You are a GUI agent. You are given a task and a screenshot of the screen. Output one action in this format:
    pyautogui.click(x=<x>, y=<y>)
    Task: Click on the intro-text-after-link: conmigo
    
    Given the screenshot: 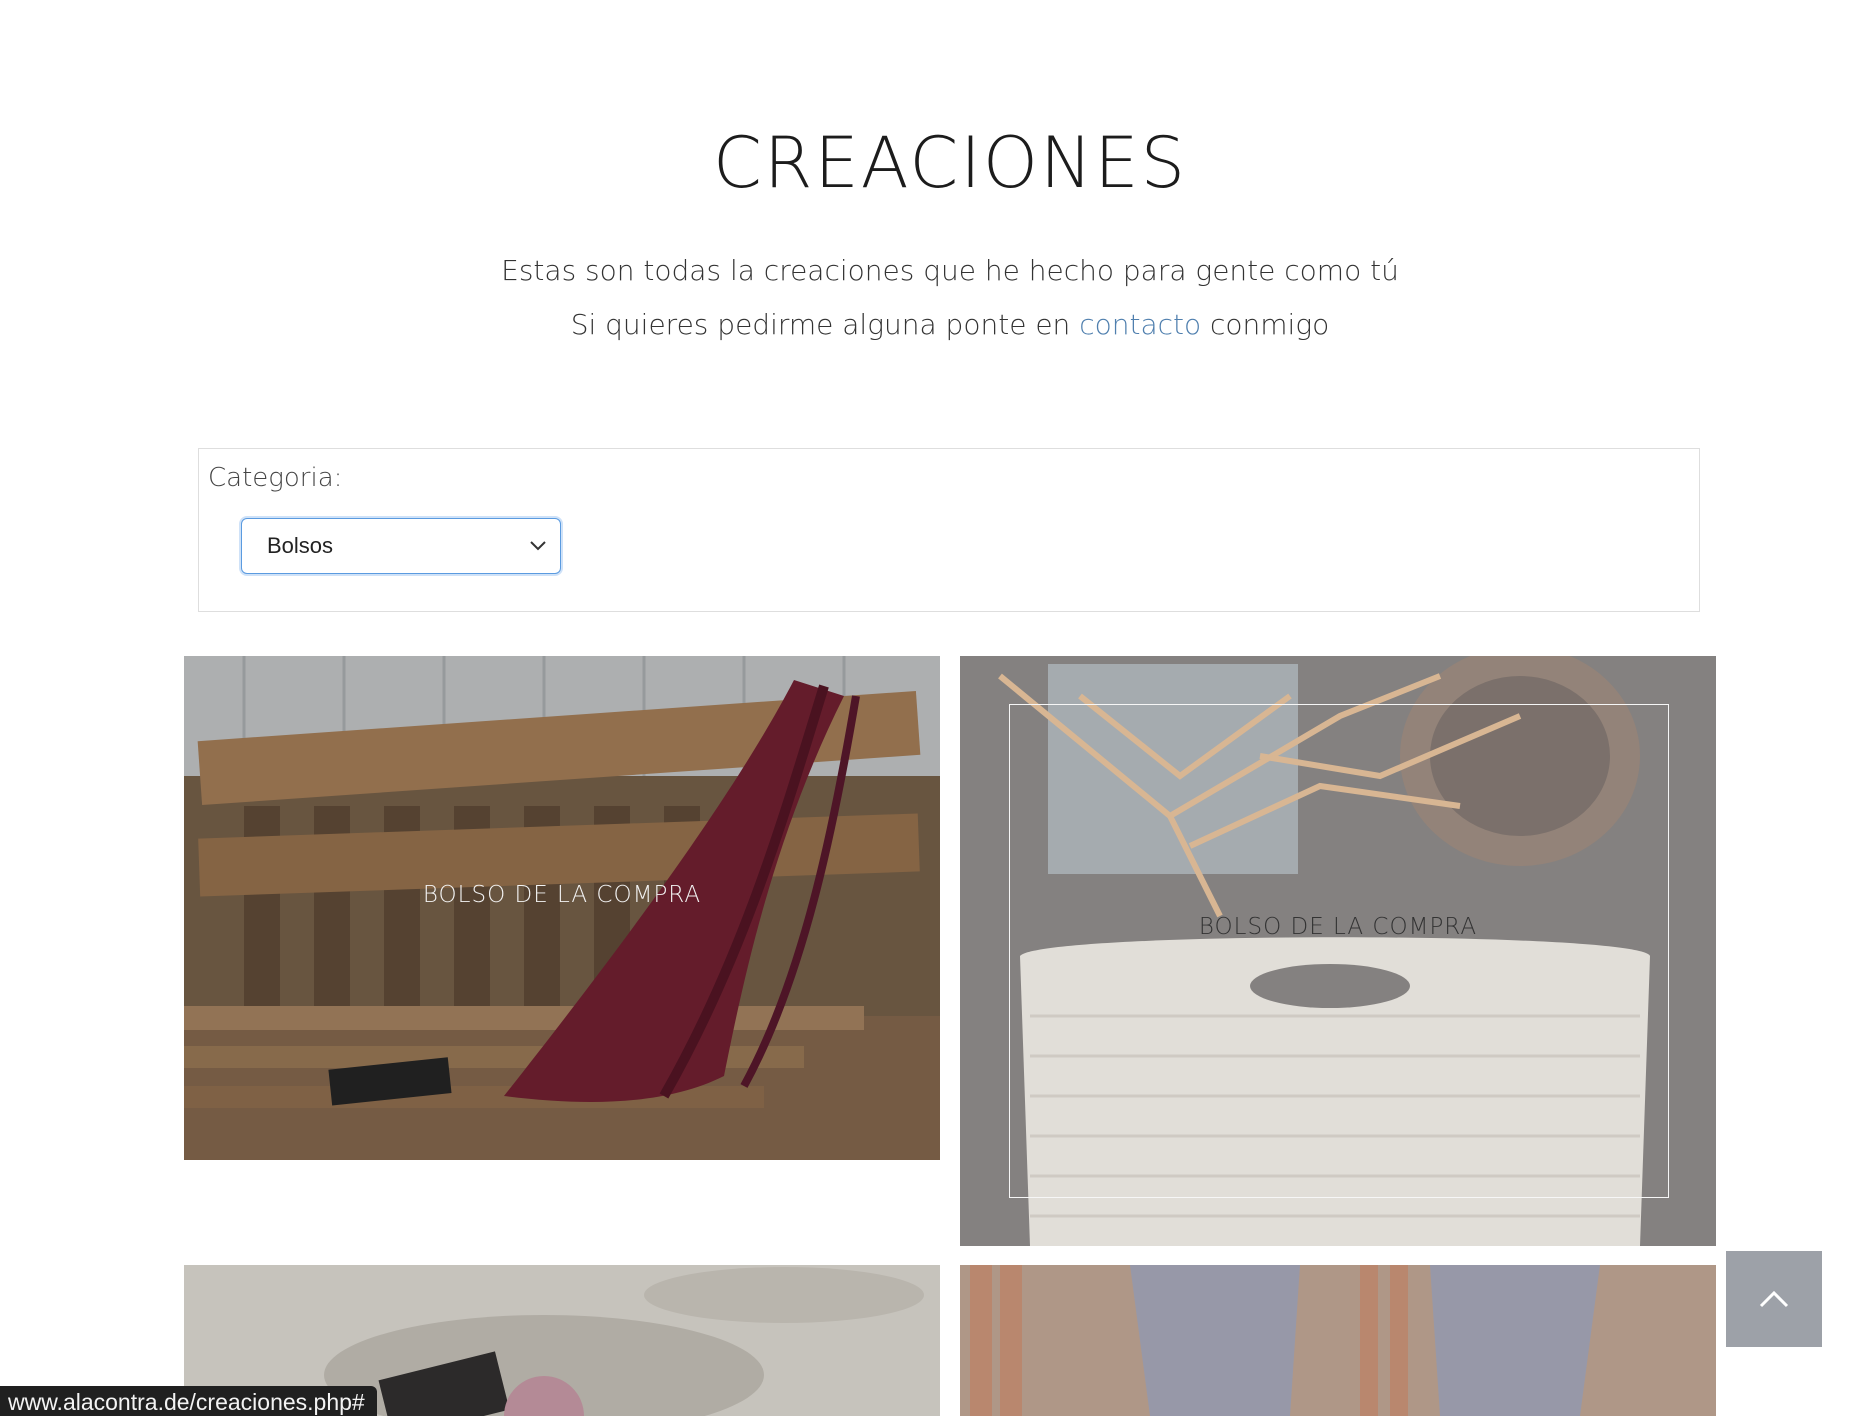 What is the action you would take?
    pyautogui.click(x=1265, y=324)
    